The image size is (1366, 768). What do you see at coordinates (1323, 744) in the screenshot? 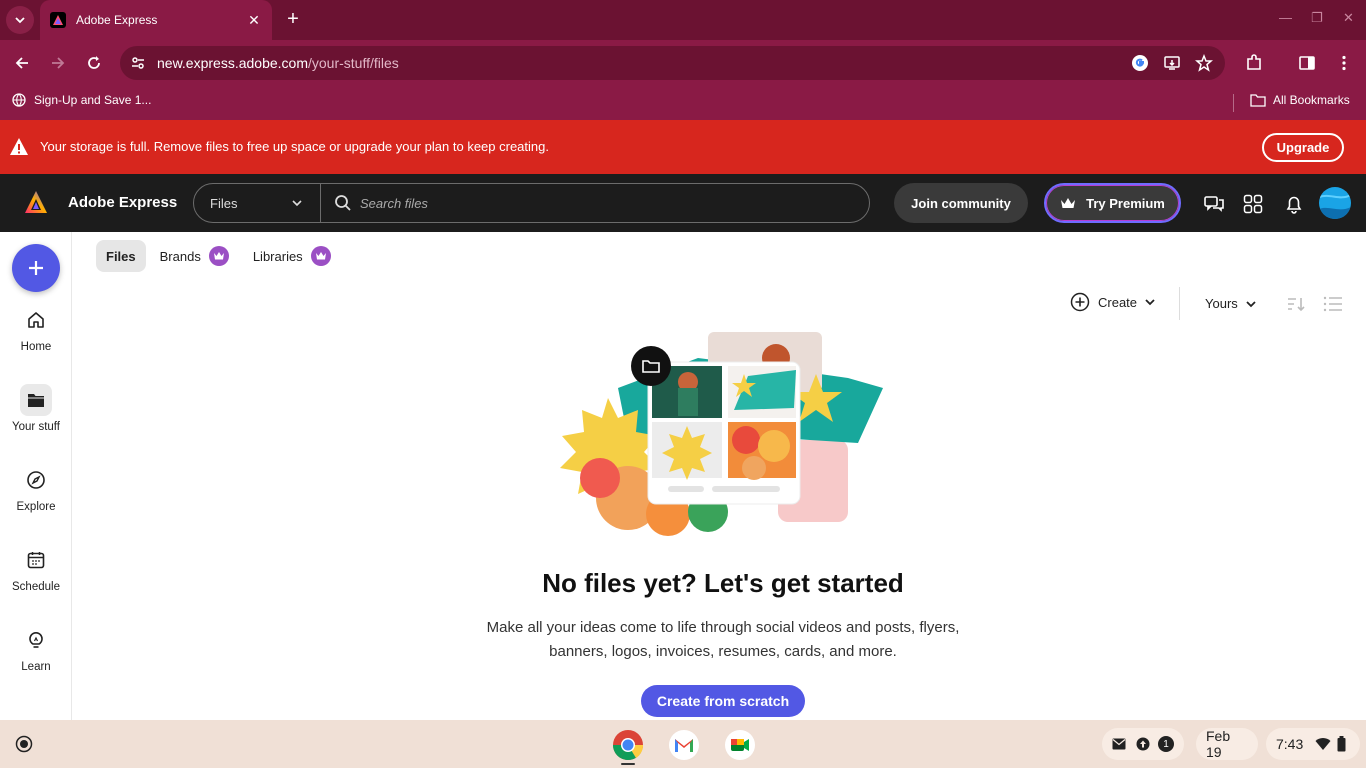
I see `wifi-icon` at bounding box center [1323, 744].